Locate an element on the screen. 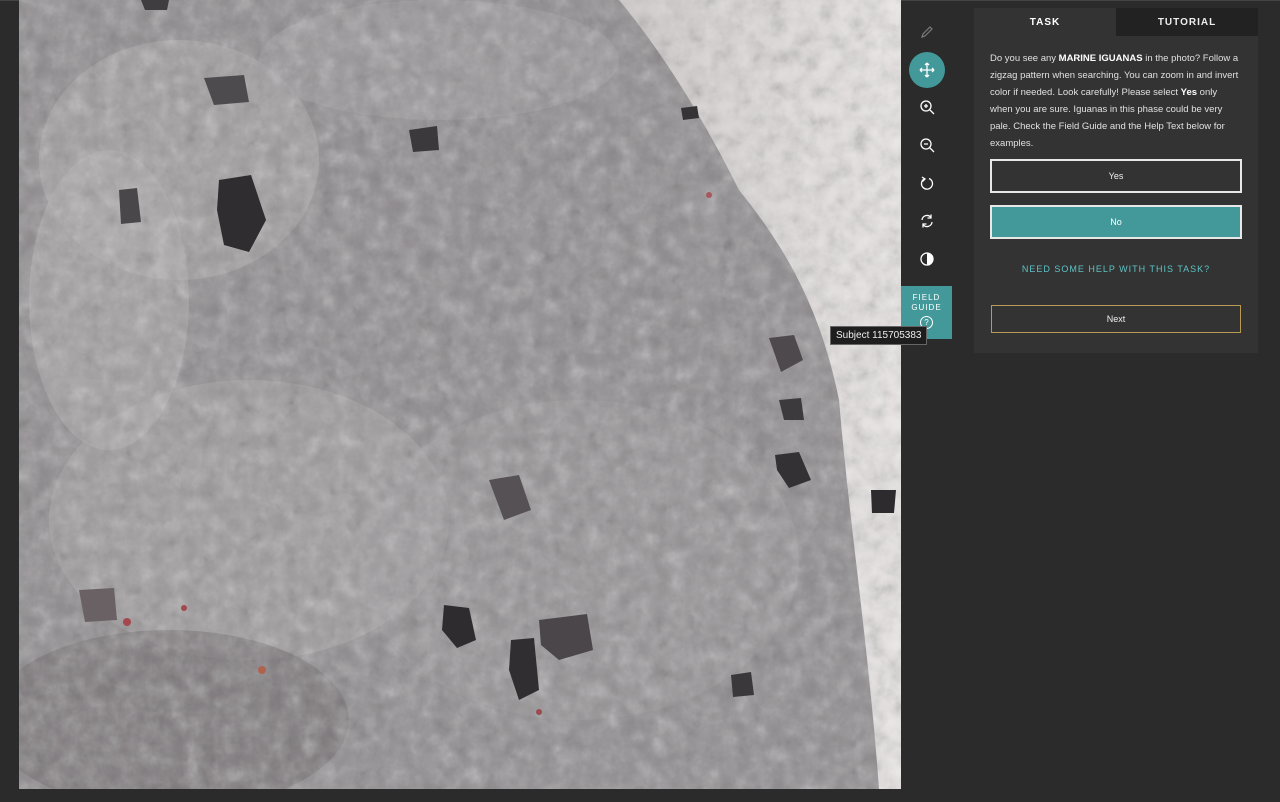 This screenshot has width=1280, height=802. panel-tabs: TASK TUTORIAL is located at coordinates (1116, 22).